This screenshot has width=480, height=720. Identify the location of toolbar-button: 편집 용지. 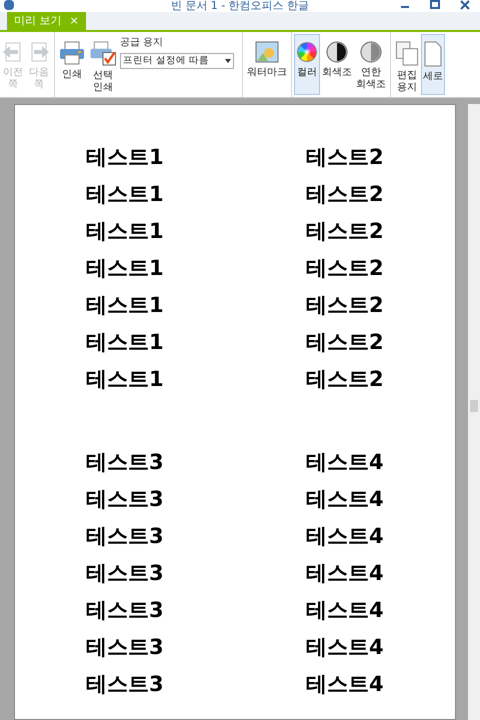
(407, 64).